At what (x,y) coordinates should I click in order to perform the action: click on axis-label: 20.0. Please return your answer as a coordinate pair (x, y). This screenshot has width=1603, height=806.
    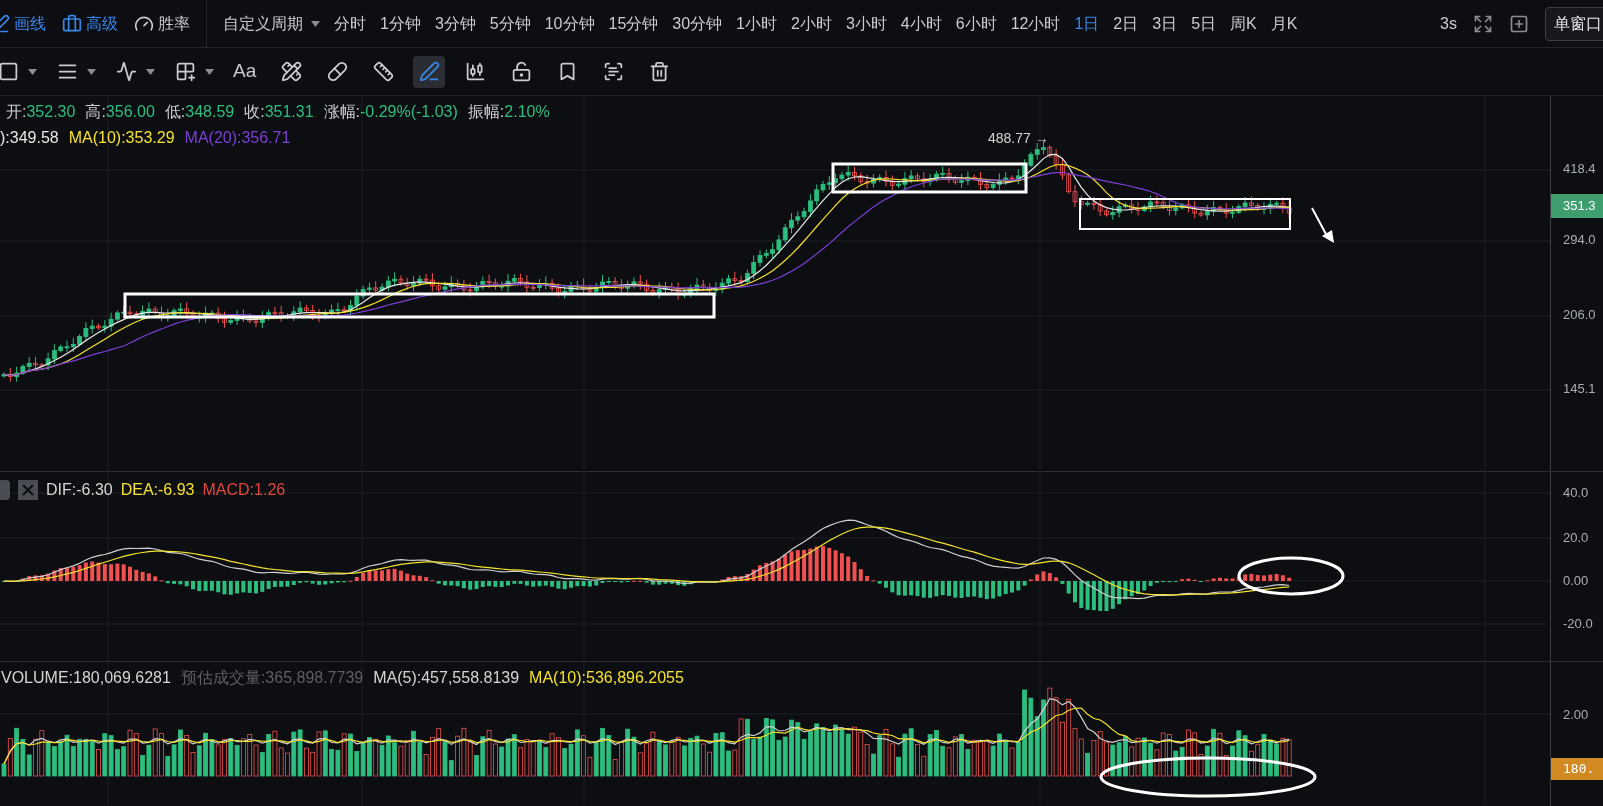
    Looking at the image, I should click on (1576, 537).